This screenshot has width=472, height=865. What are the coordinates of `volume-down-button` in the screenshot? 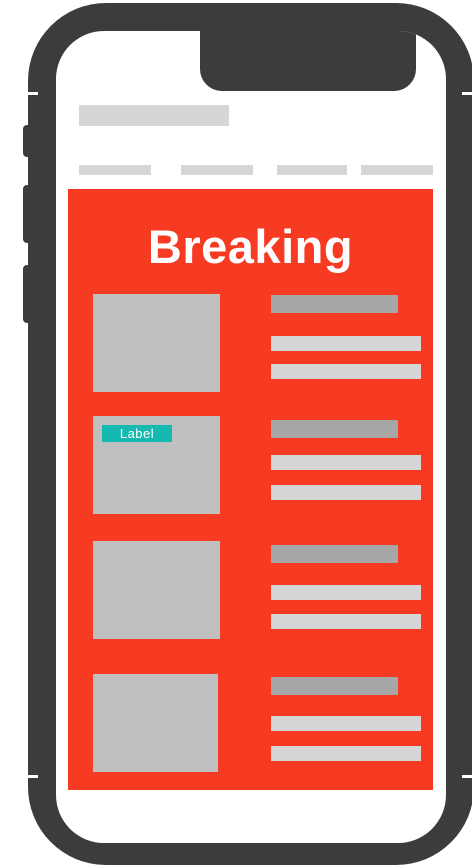 It's located at (28, 294).